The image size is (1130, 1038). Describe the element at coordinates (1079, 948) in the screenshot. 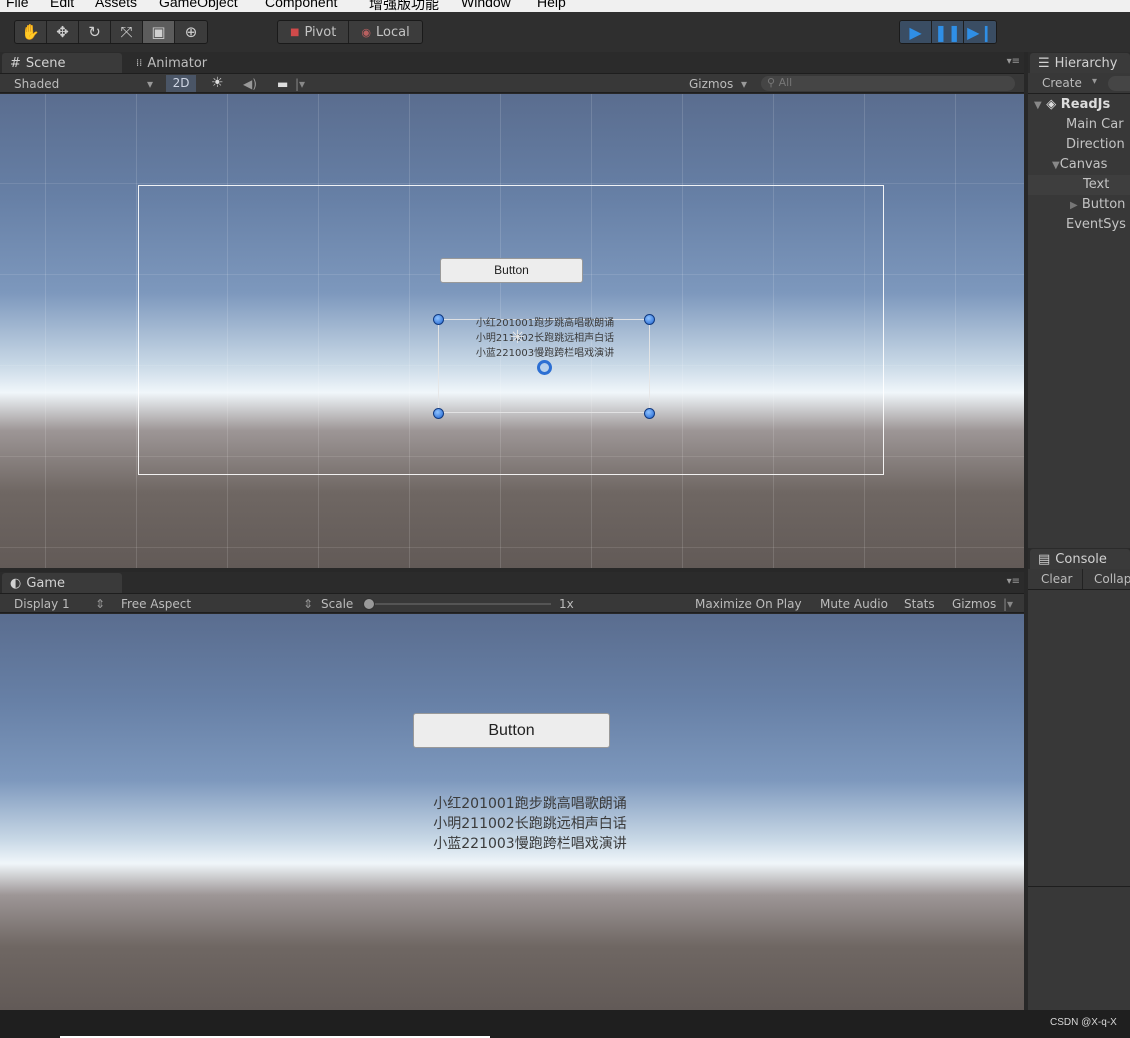

I see `console-detail-area` at that location.